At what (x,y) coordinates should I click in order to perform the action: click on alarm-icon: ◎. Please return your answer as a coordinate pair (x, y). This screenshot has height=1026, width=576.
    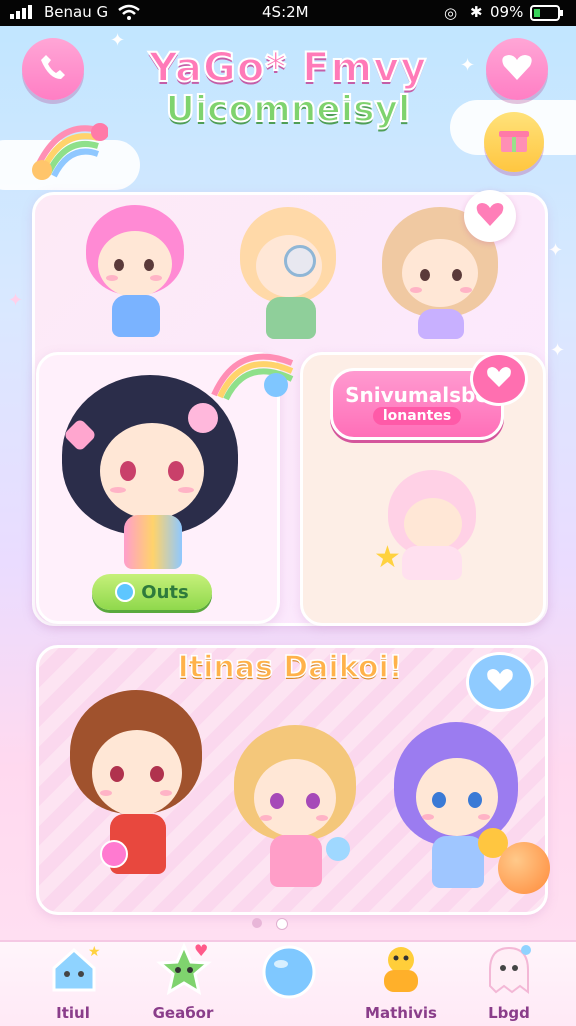
    Looking at the image, I should click on (451, 13).